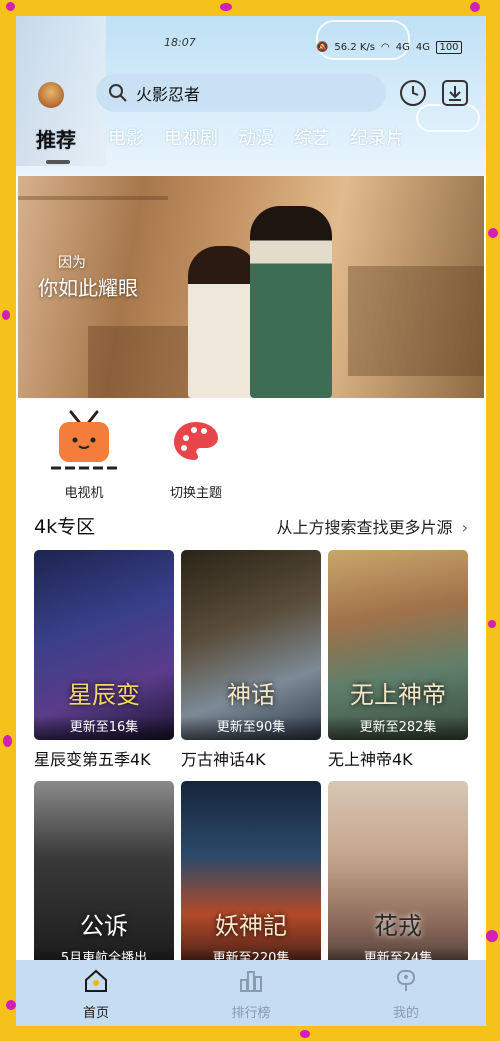 This screenshot has height=1041, width=500. Describe the element at coordinates (370, 759) in the screenshot. I see `video-title: 无上神帝4K` at that location.